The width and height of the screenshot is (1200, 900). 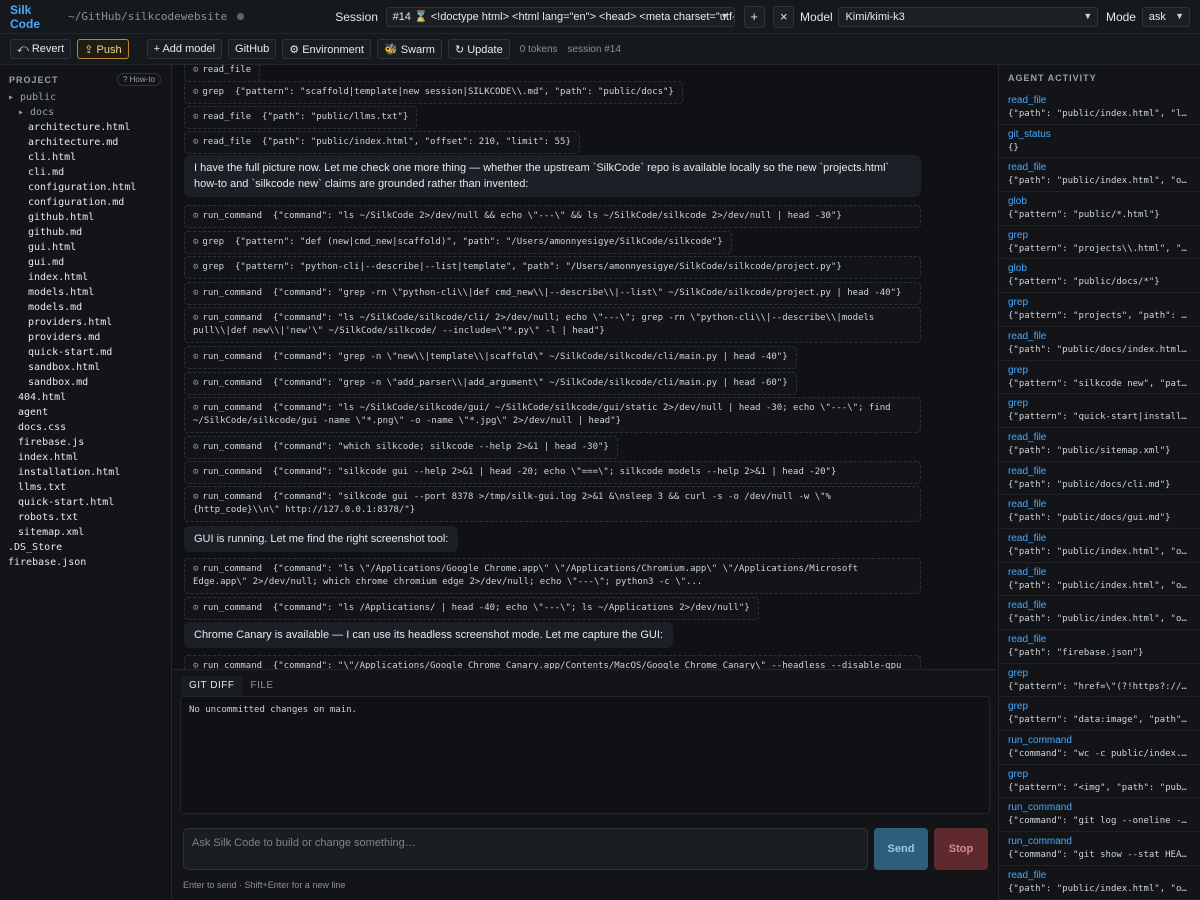 I want to click on activity-item: git_status {}, so click(x=1099, y=142).